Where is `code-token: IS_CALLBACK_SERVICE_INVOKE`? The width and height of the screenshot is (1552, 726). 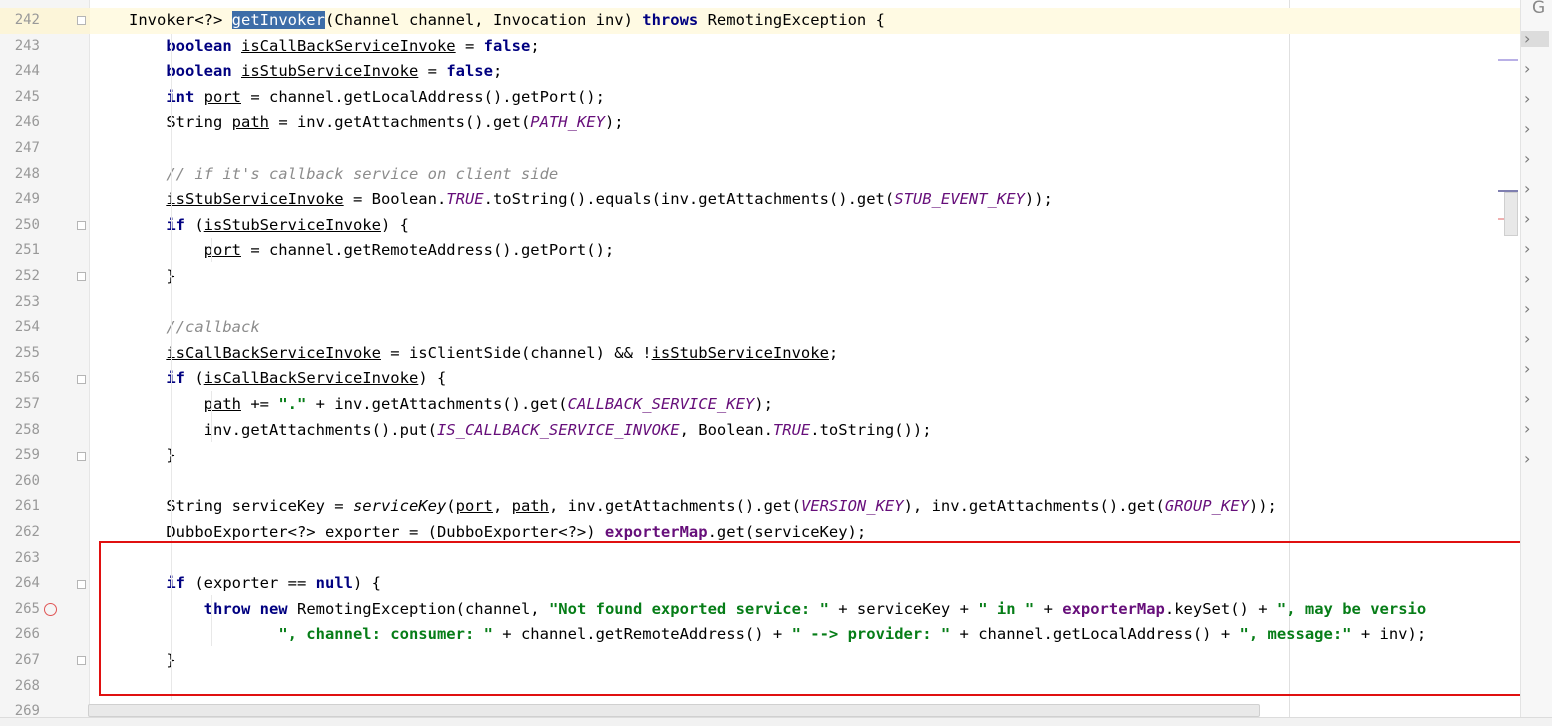 code-token: IS_CALLBACK_SERVICE_INVOKE is located at coordinates (558, 429).